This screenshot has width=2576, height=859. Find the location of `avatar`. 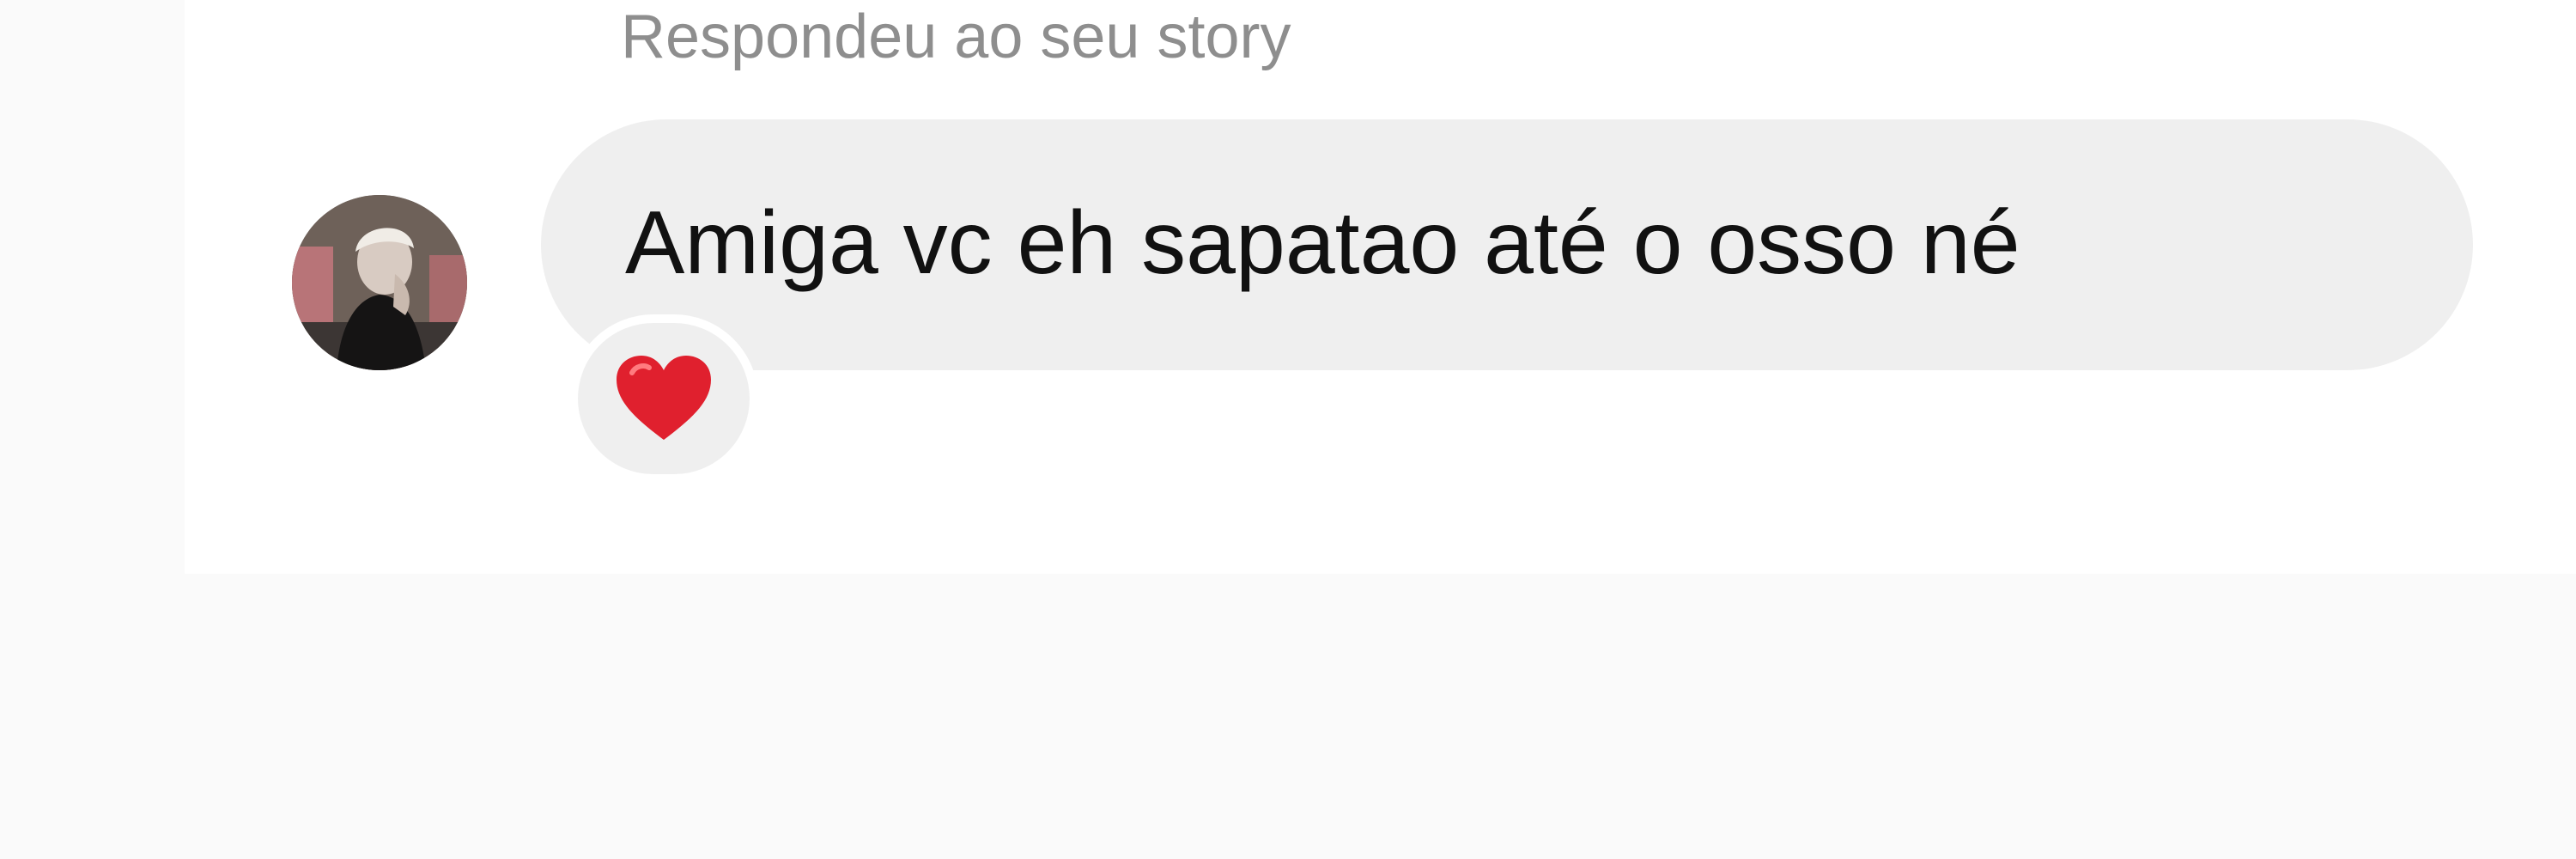

avatar is located at coordinates (379, 282).